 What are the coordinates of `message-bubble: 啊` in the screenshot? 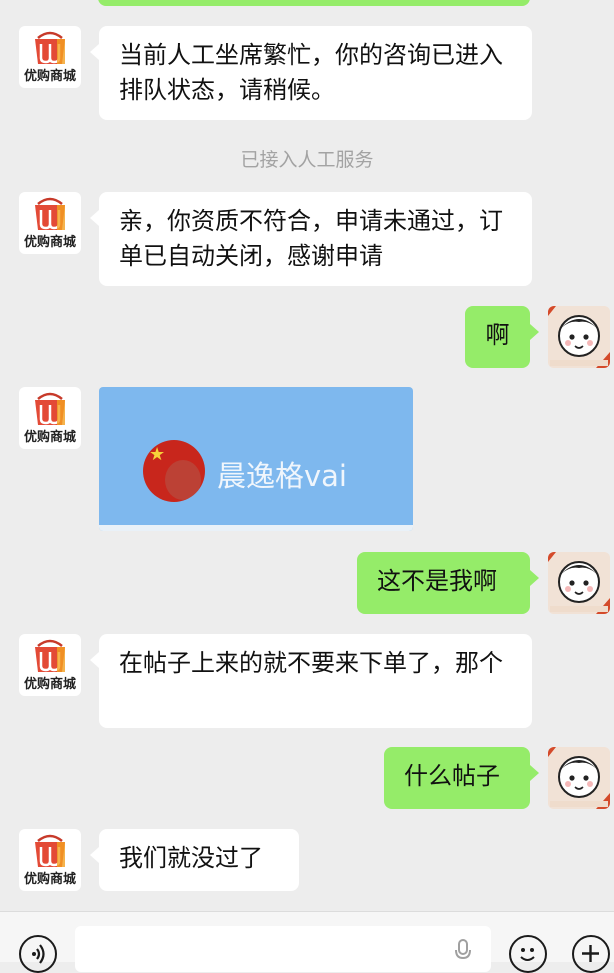 It's located at (497, 337).